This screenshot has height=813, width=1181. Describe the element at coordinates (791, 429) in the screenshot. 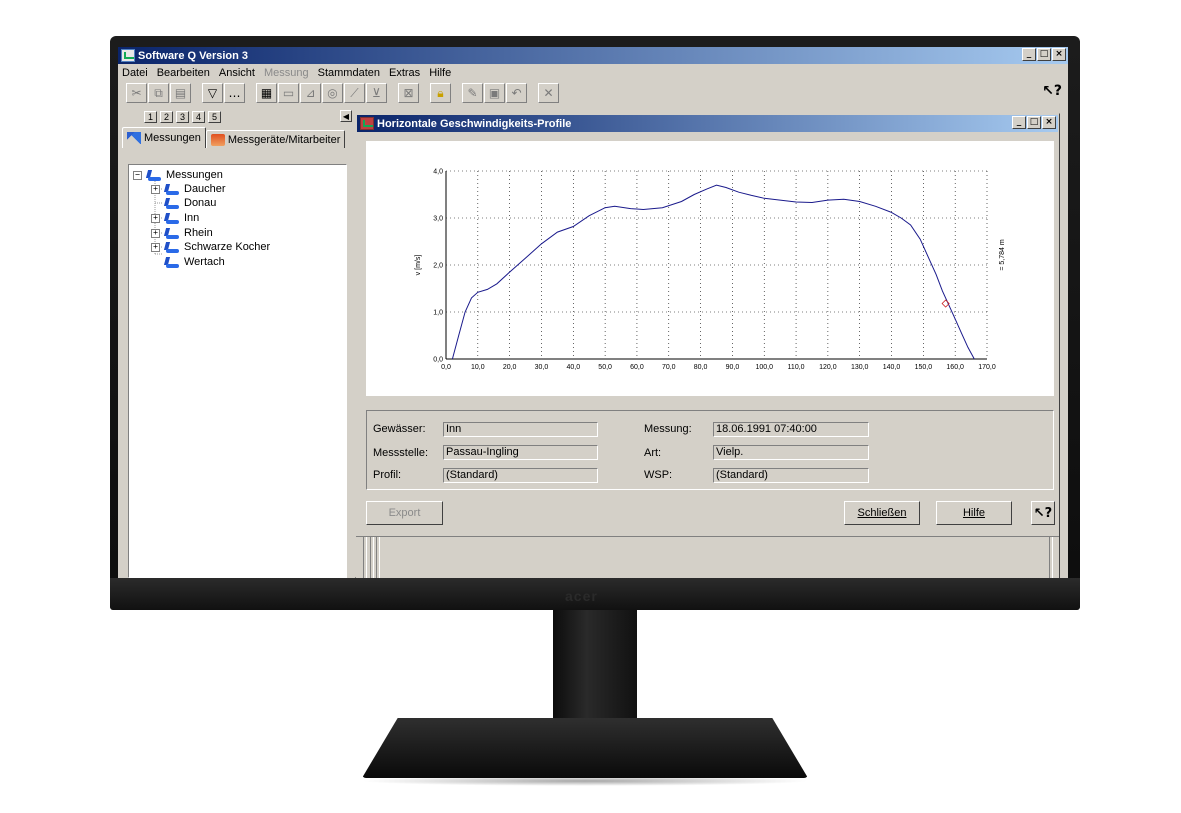

I see `messung-field: 18.06.1991 07:40:00` at that location.